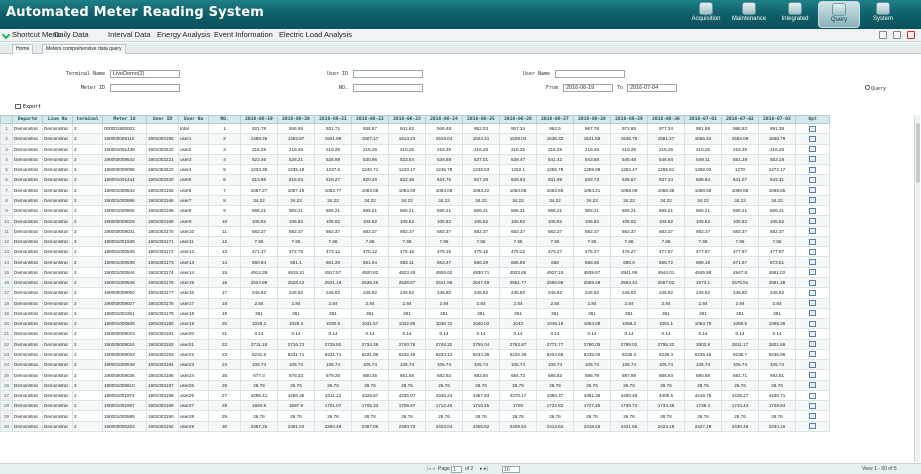 The image size is (921, 474). Describe the element at coordinates (407, 119) in the screenshot. I see `column-header: 2016-06-23` at that location.